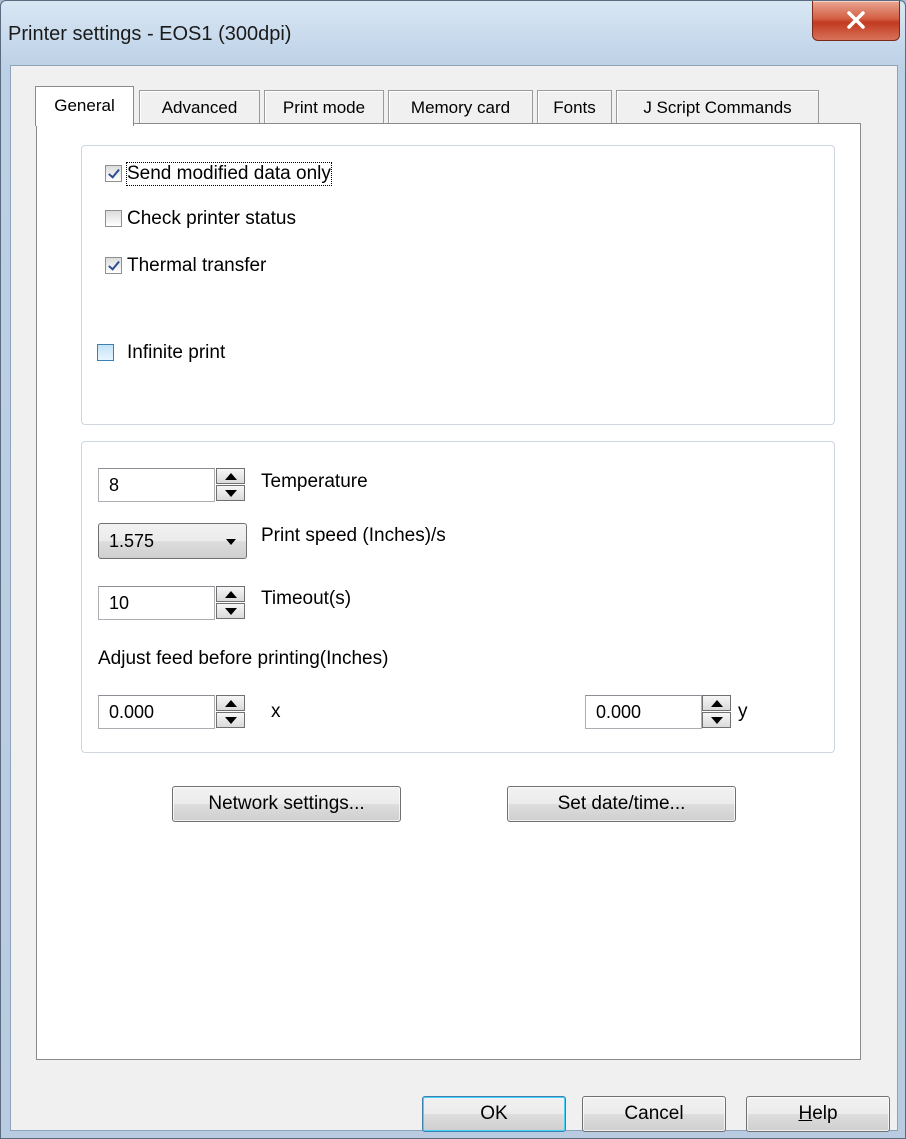  I want to click on feed-x-spinner, so click(230, 712).